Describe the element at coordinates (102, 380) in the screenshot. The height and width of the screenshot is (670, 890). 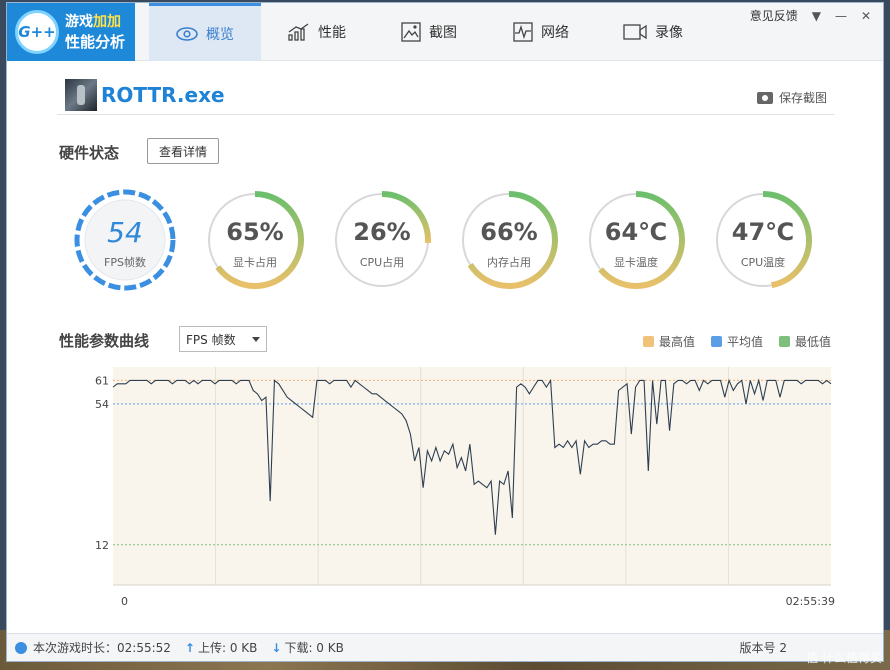
I see `y-tick-max: 61` at that location.